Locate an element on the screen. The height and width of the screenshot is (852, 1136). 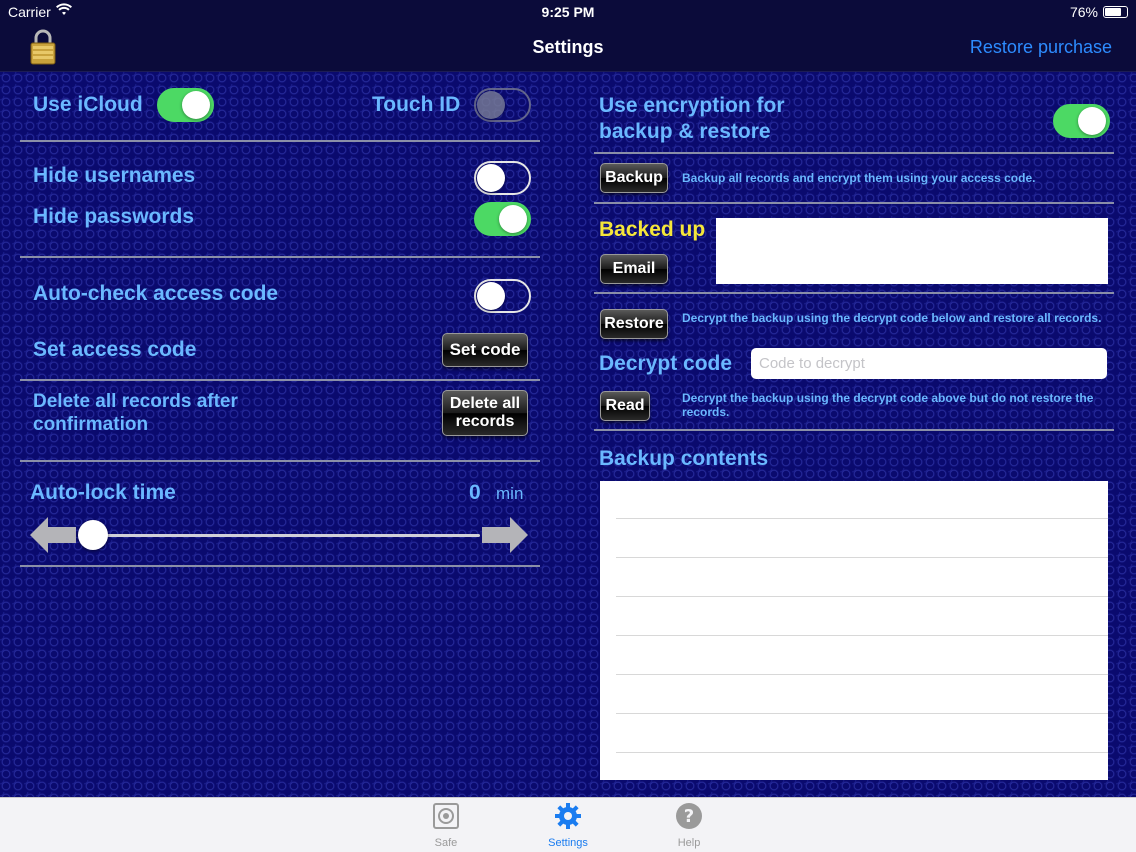
auto-lock-slider-track is located at coordinates (279, 535).